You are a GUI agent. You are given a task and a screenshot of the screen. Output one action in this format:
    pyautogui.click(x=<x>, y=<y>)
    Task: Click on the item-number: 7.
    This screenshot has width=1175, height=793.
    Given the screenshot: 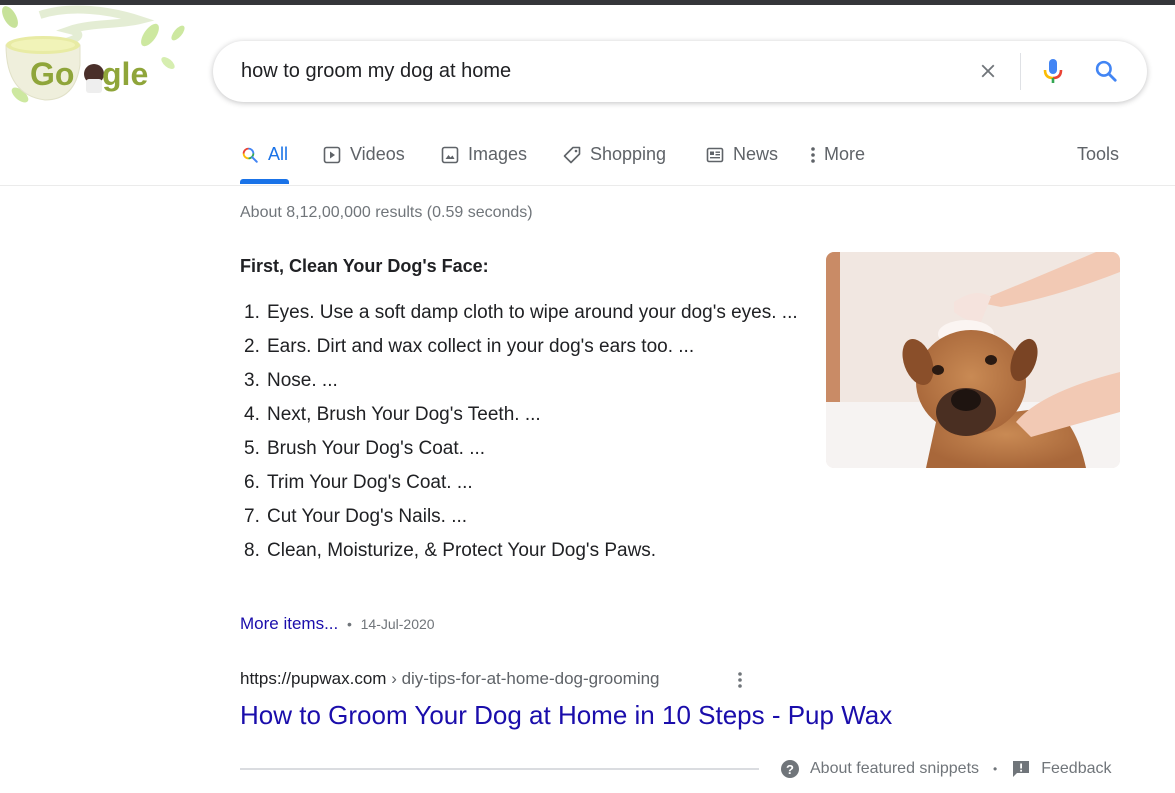 What is the action you would take?
    pyautogui.click(x=252, y=516)
    